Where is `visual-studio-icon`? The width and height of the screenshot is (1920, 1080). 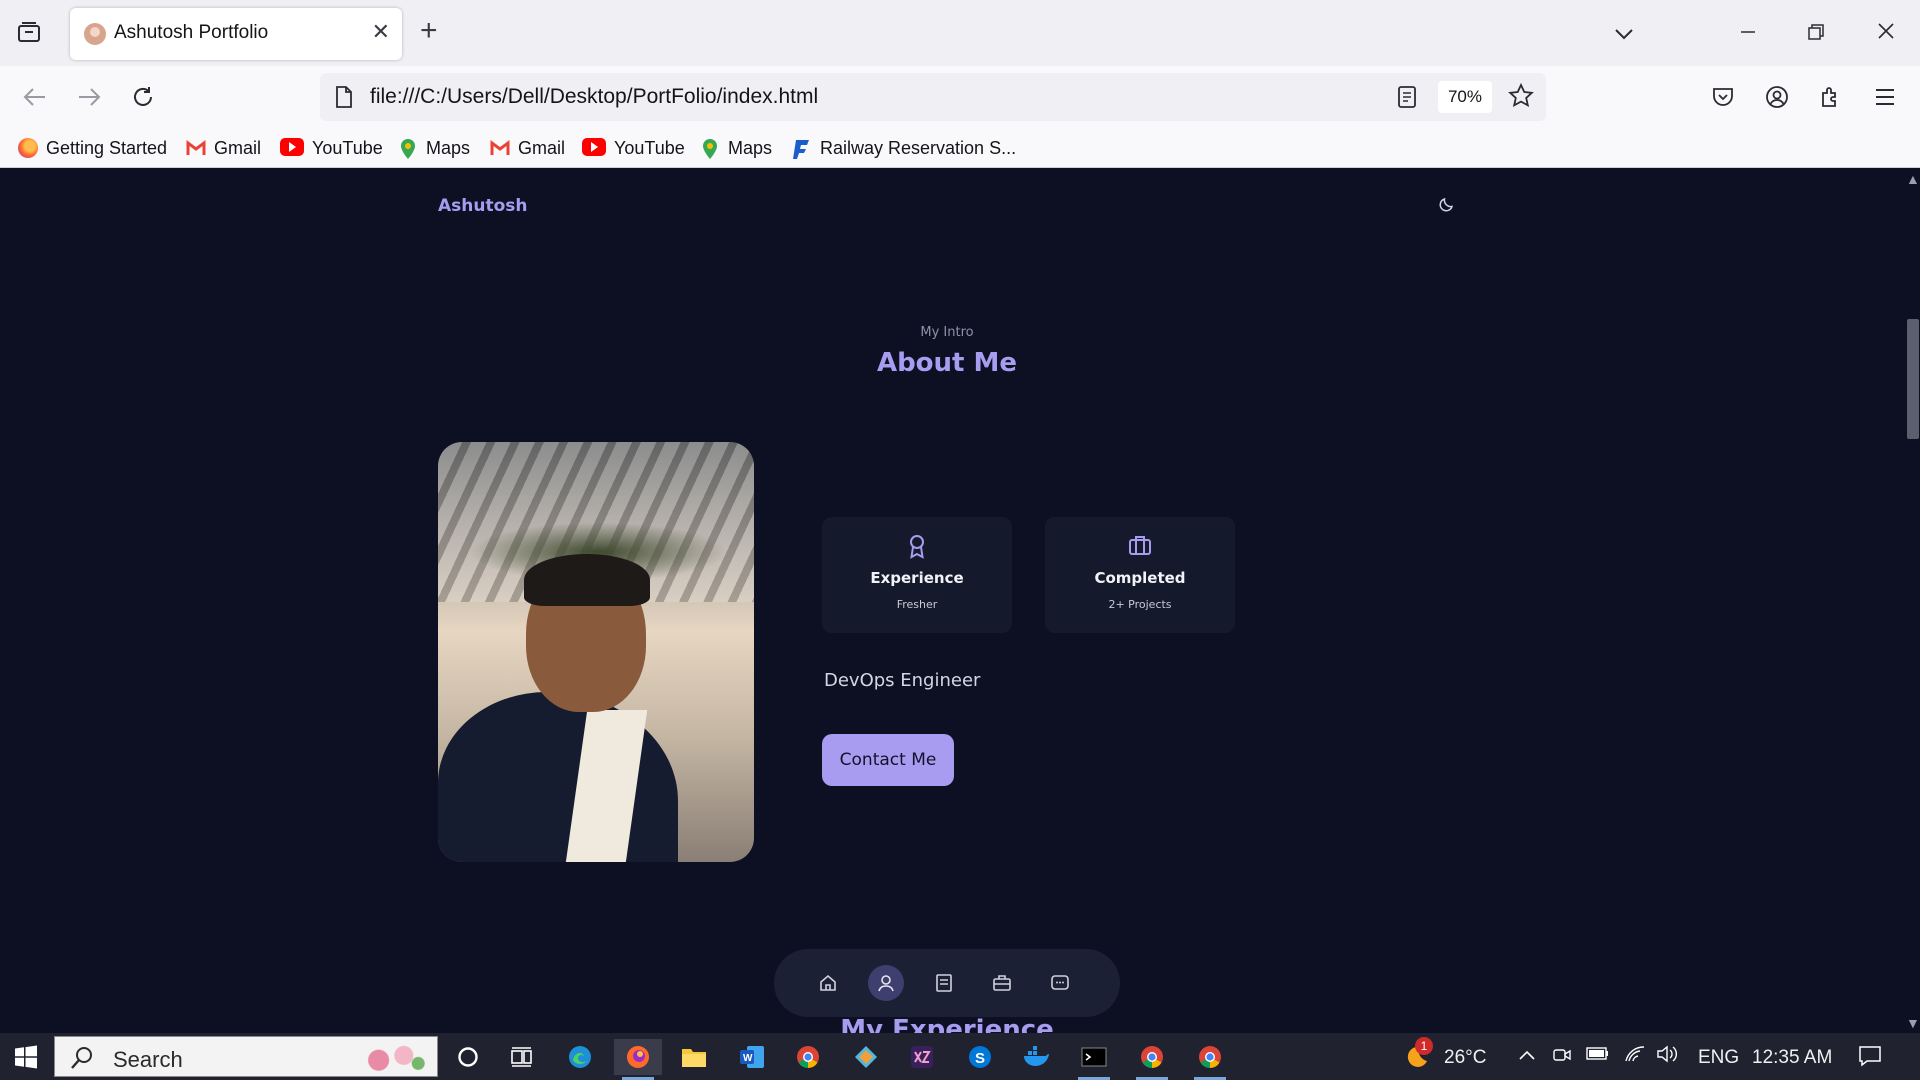 visual-studio-icon is located at coordinates (922, 1057).